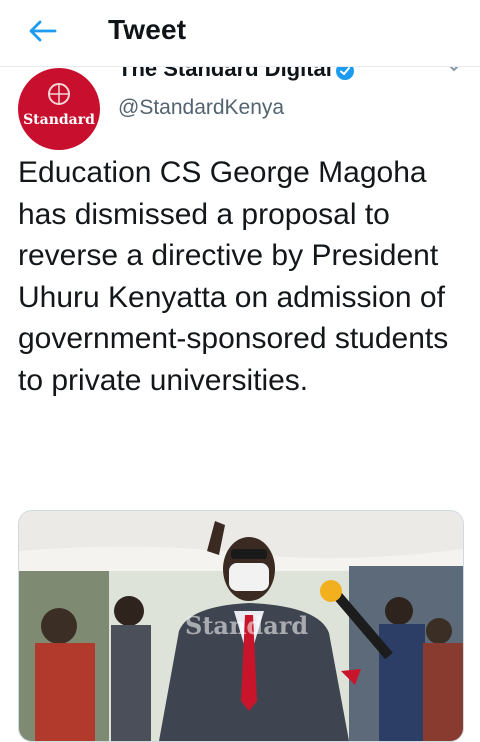 Image resolution: width=480 pixels, height=742 pixels. I want to click on photo-watermark: Standard, so click(247, 625).